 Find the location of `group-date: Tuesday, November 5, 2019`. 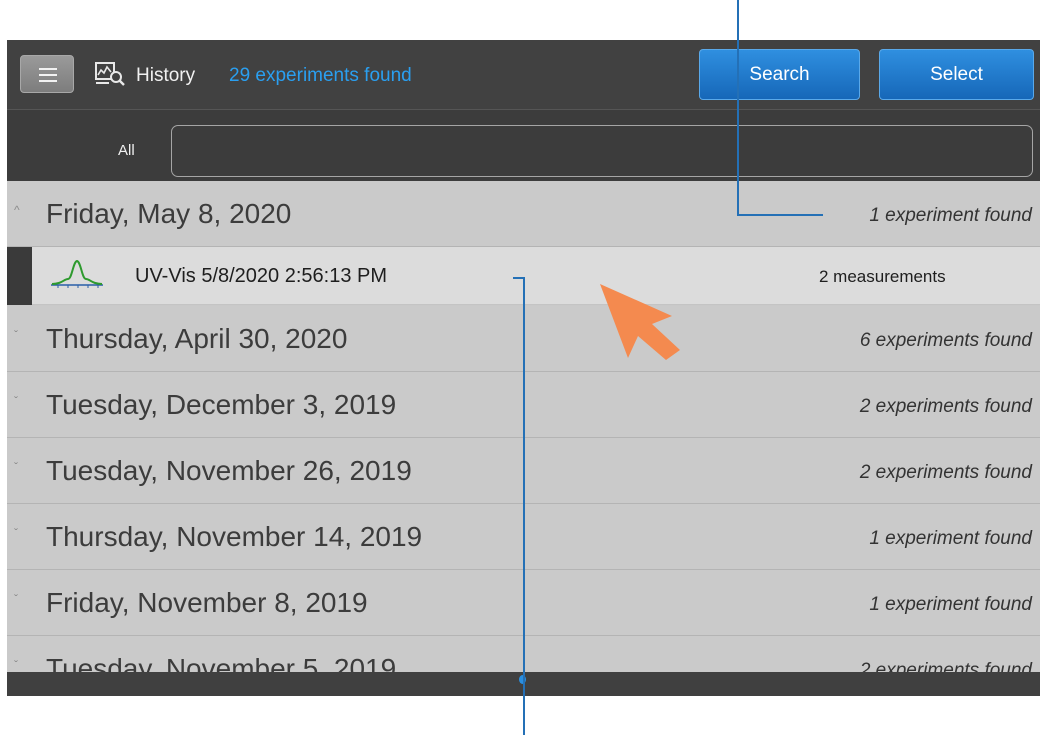

group-date: Tuesday, November 5, 2019 is located at coordinates (221, 662).